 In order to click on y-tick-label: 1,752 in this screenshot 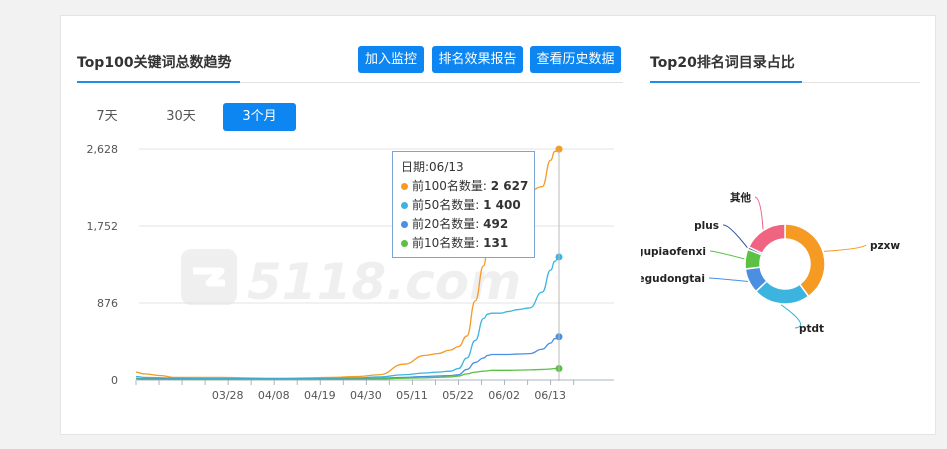, I will do `click(103, 226)`.